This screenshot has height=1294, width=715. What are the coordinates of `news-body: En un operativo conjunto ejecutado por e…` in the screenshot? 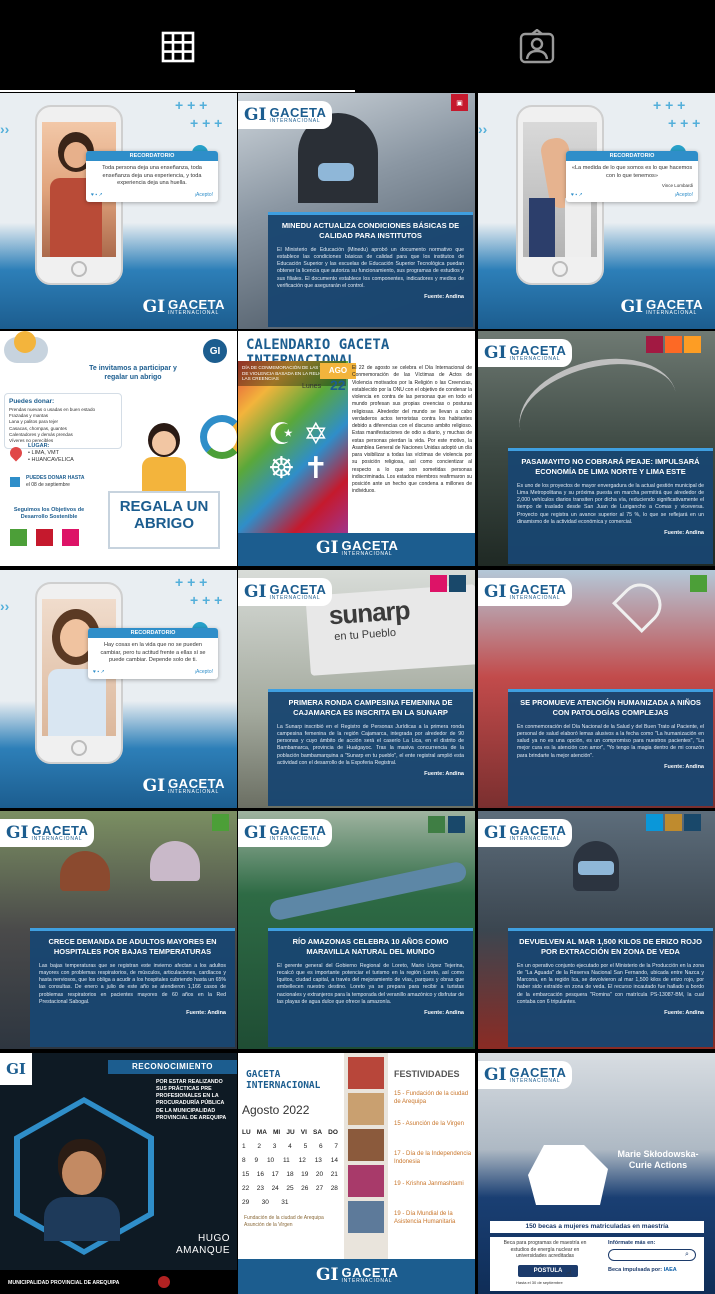 It's located at (610, 983).